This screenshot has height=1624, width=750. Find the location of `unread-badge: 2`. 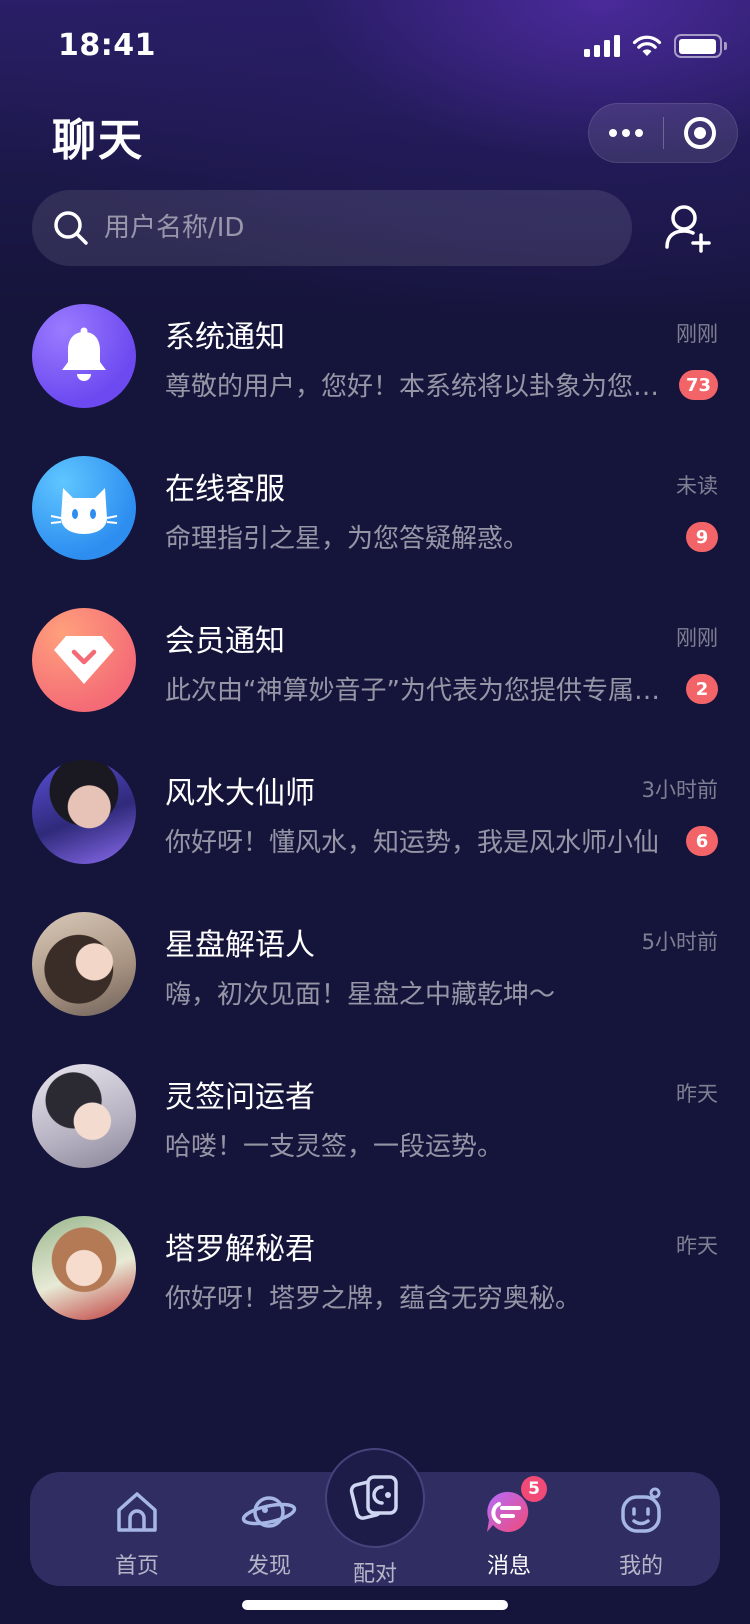

unread-badge: 2 is located at coordinates (702, 689).